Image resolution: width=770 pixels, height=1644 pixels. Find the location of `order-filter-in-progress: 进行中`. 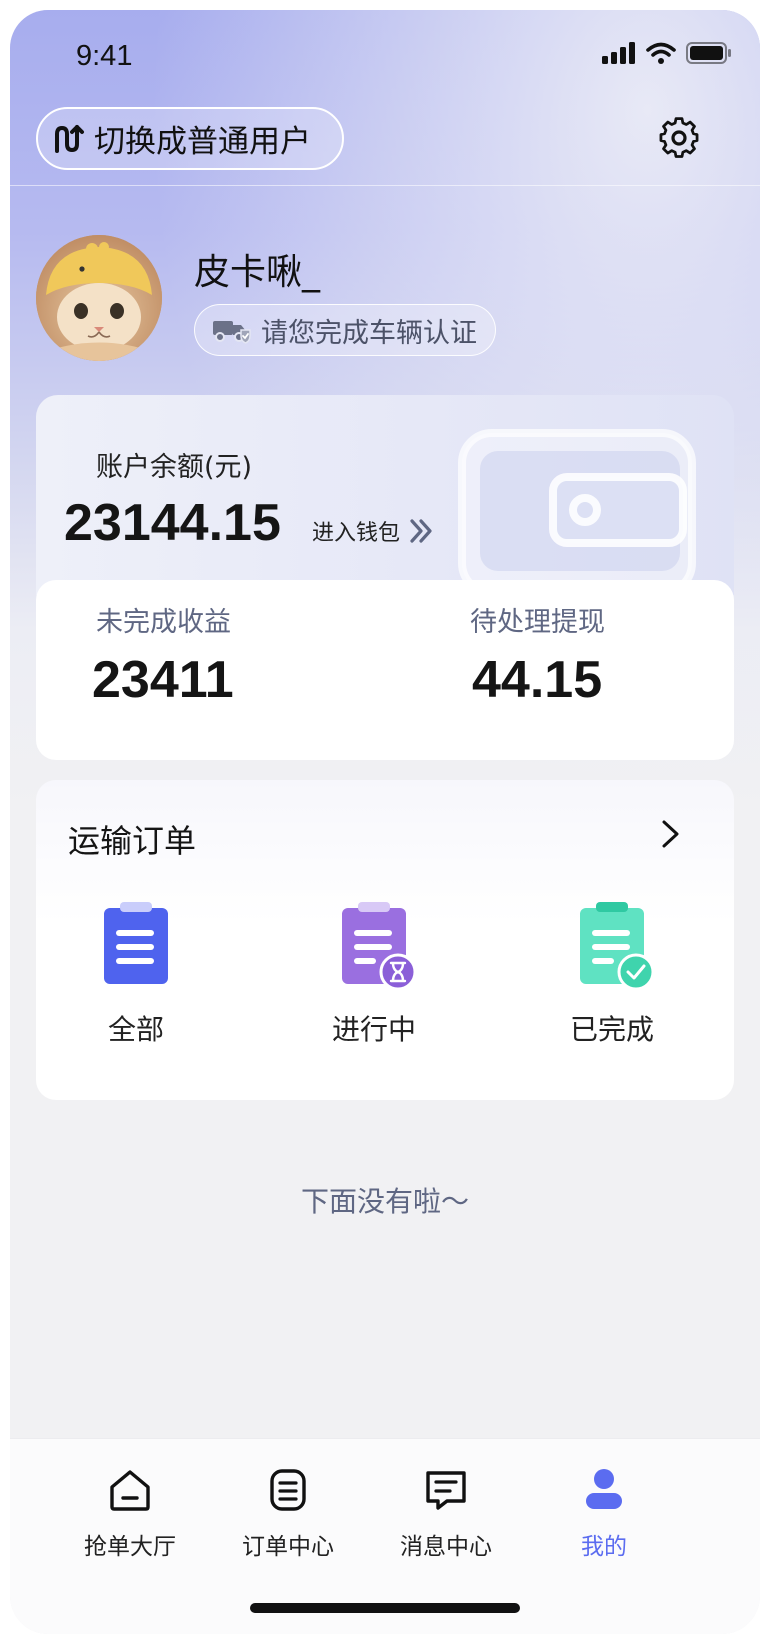

order-filter-in-progress: 进行中 is located at coordinates (368, 975).